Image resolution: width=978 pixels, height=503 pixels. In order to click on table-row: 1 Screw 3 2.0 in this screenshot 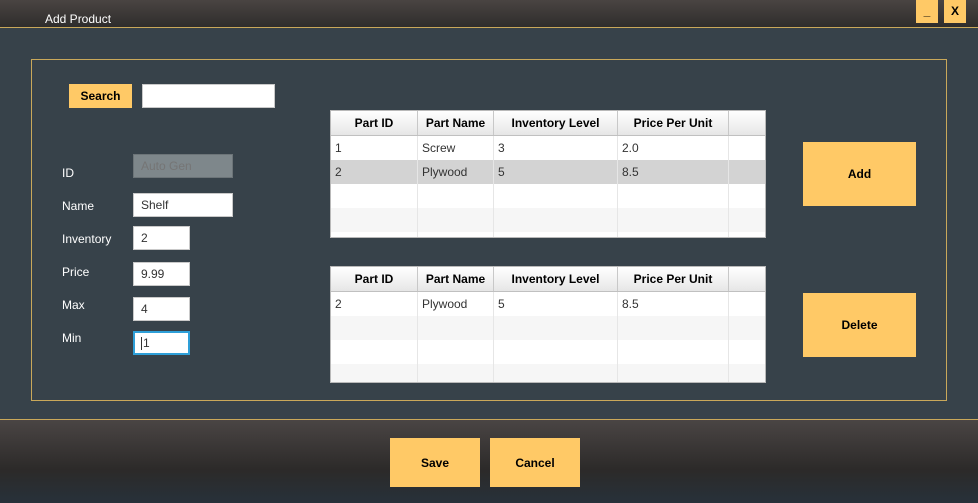, I will do `click(548, 148)`.